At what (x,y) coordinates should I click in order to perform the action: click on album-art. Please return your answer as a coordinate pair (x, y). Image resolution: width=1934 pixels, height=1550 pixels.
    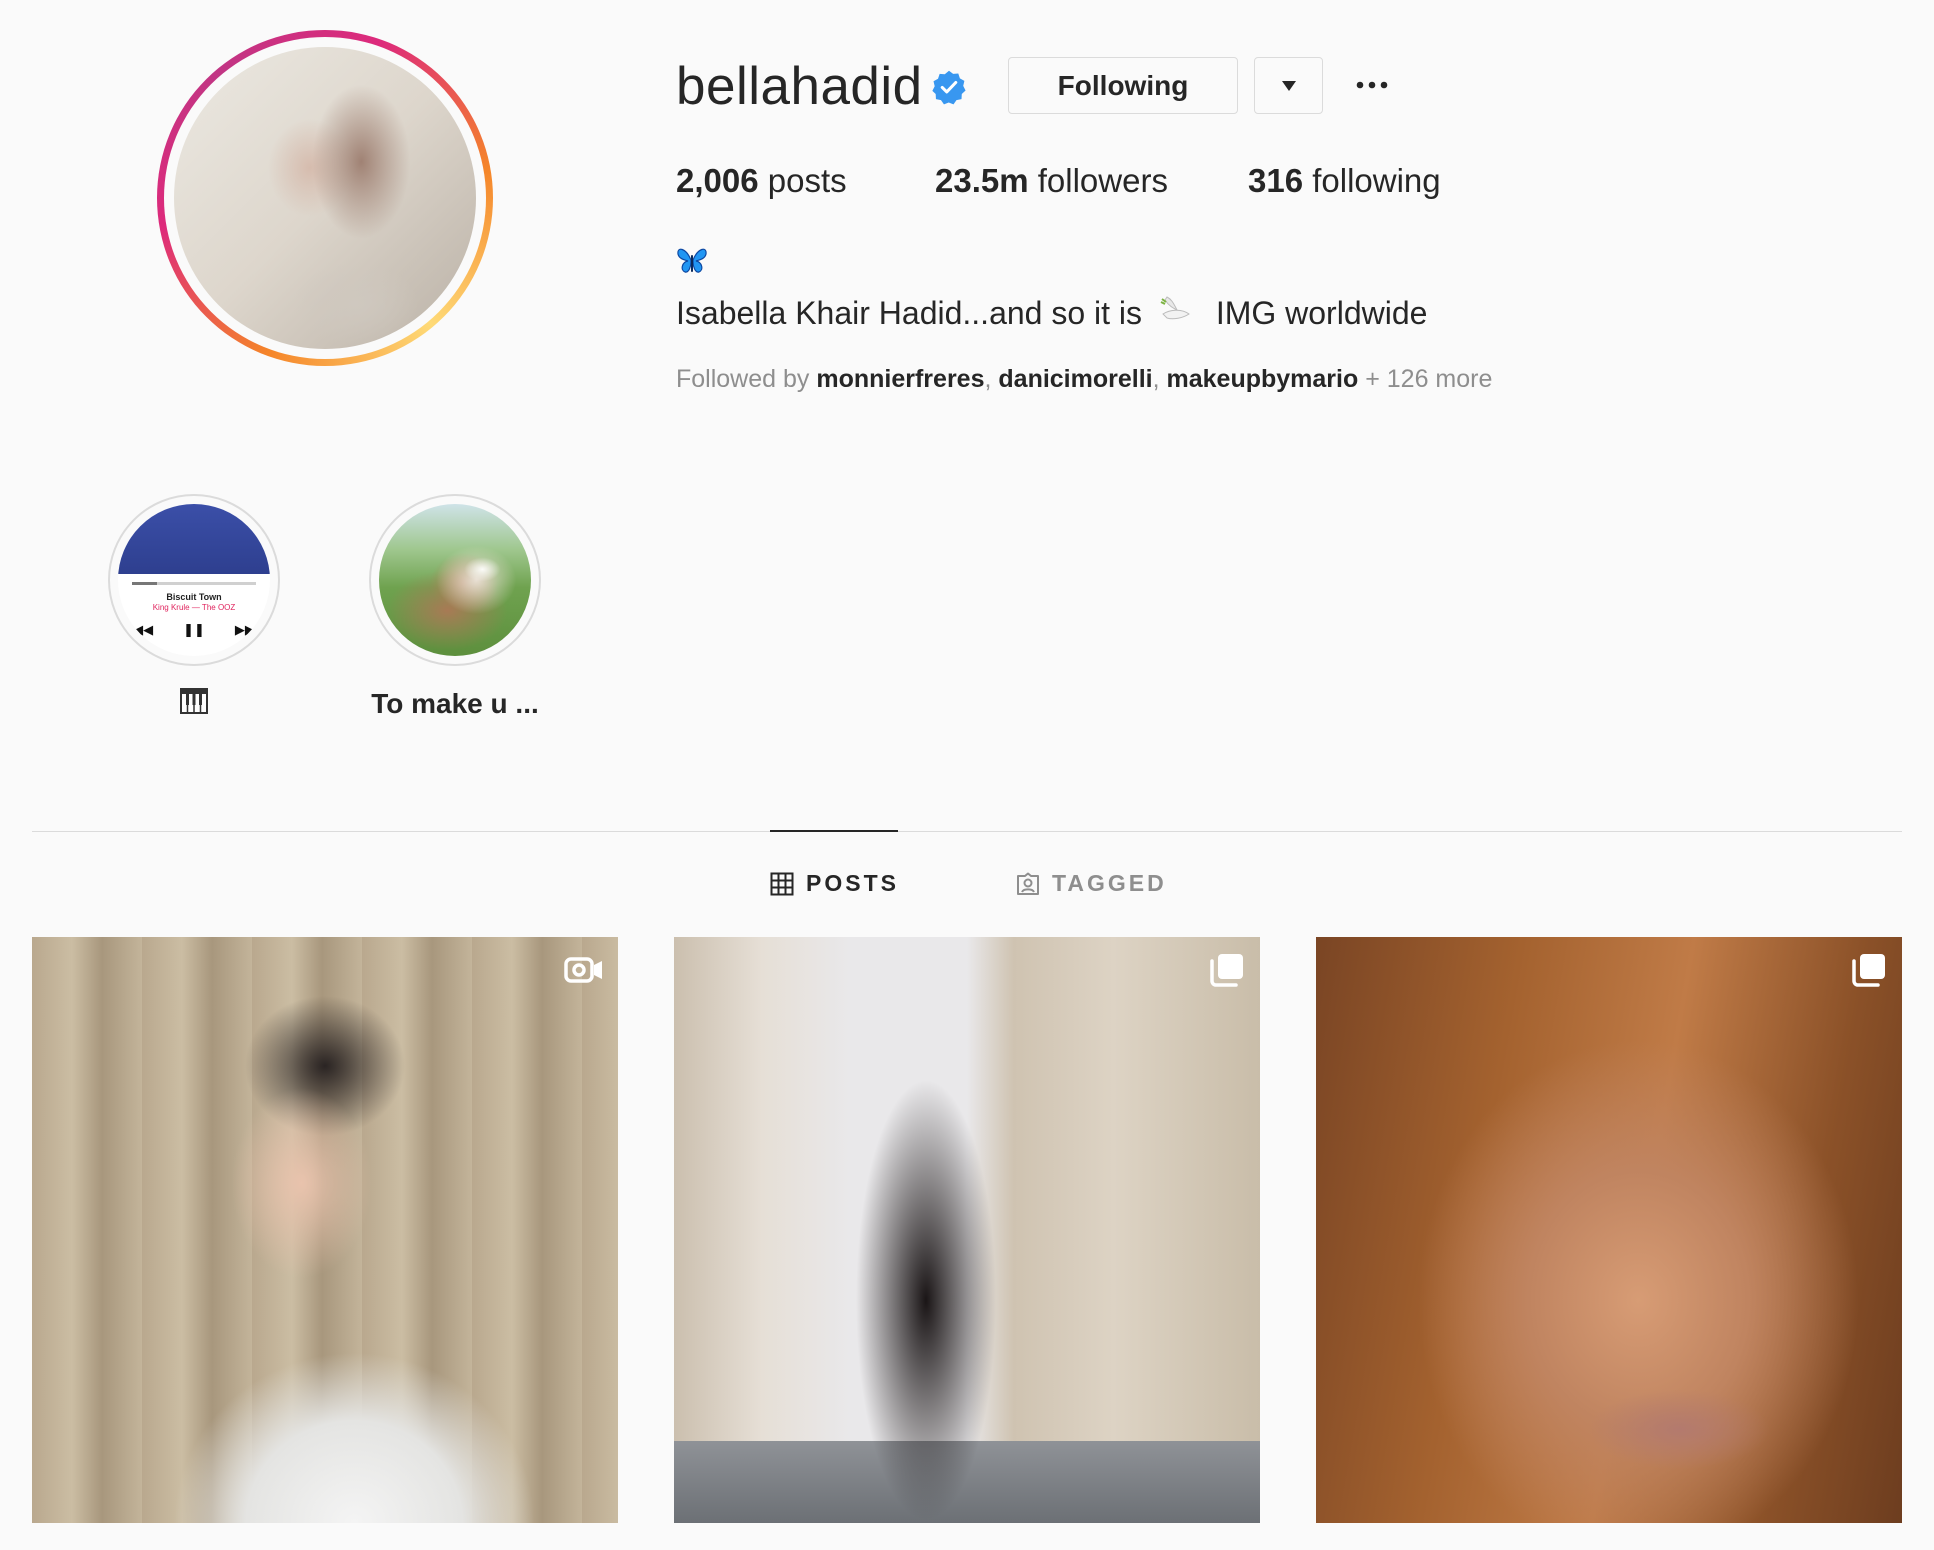
    Looking at the image, I should click on (194, 539).